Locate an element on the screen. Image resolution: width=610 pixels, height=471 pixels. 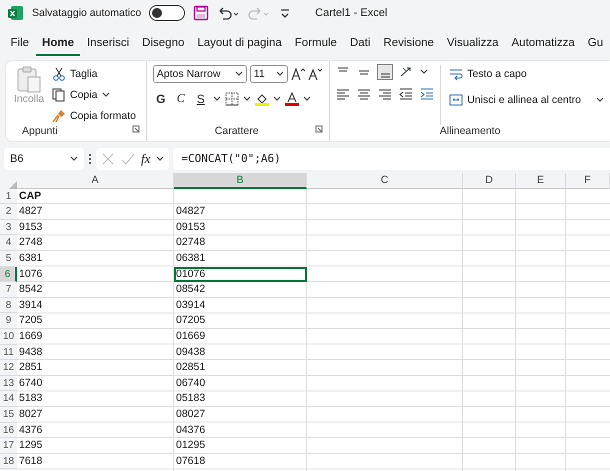
font-name-field: Aptos Narrow is located at coordinates (199, 74).